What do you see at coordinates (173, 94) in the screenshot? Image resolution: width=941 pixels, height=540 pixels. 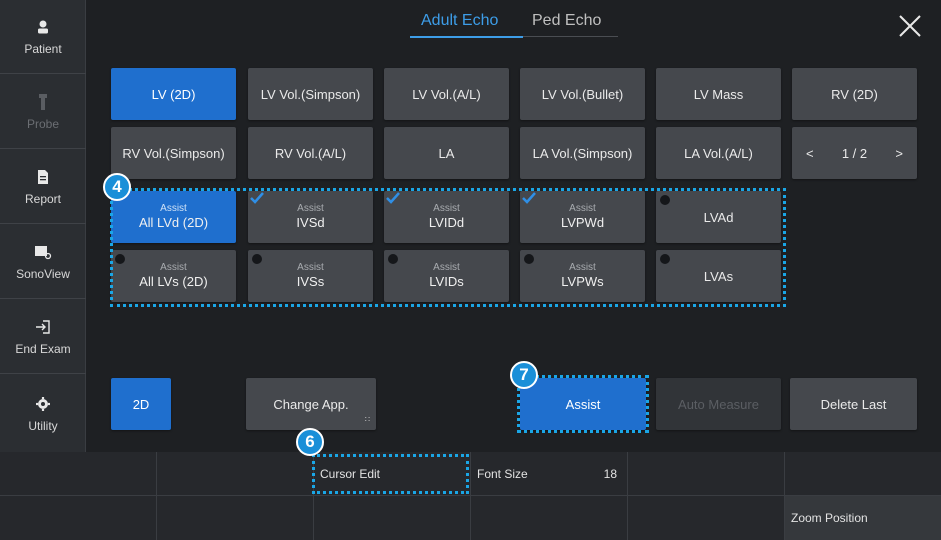 I see `lv-2d-button: LV (2D)` at bounding box center [173, 94].